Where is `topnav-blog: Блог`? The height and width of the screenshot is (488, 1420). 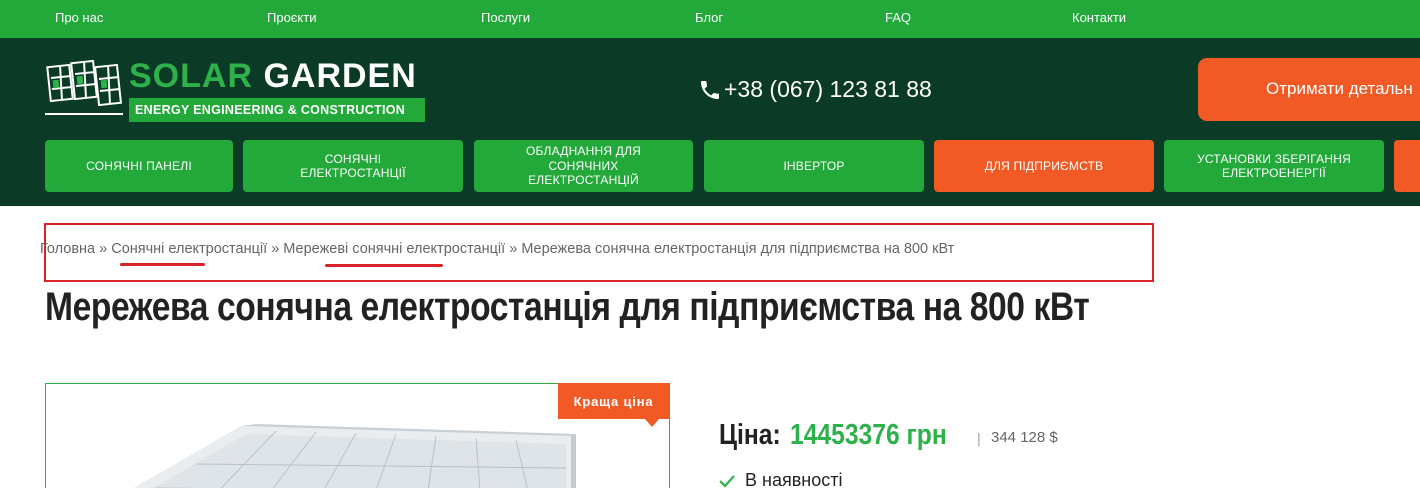 topnav-blog: Блог is located at coordinates (709, 17).